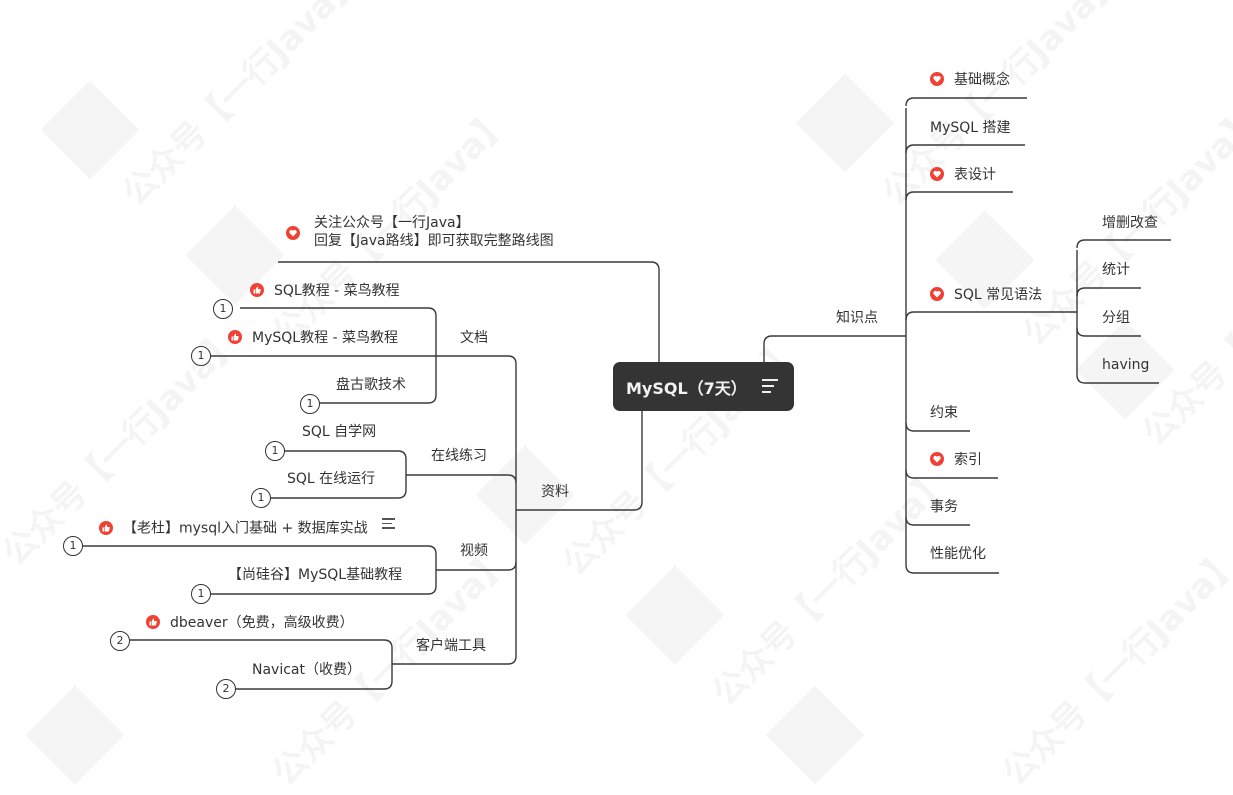 The image size is (1233, 795). I want to click on topic-index: 索引, so click(956, 460).